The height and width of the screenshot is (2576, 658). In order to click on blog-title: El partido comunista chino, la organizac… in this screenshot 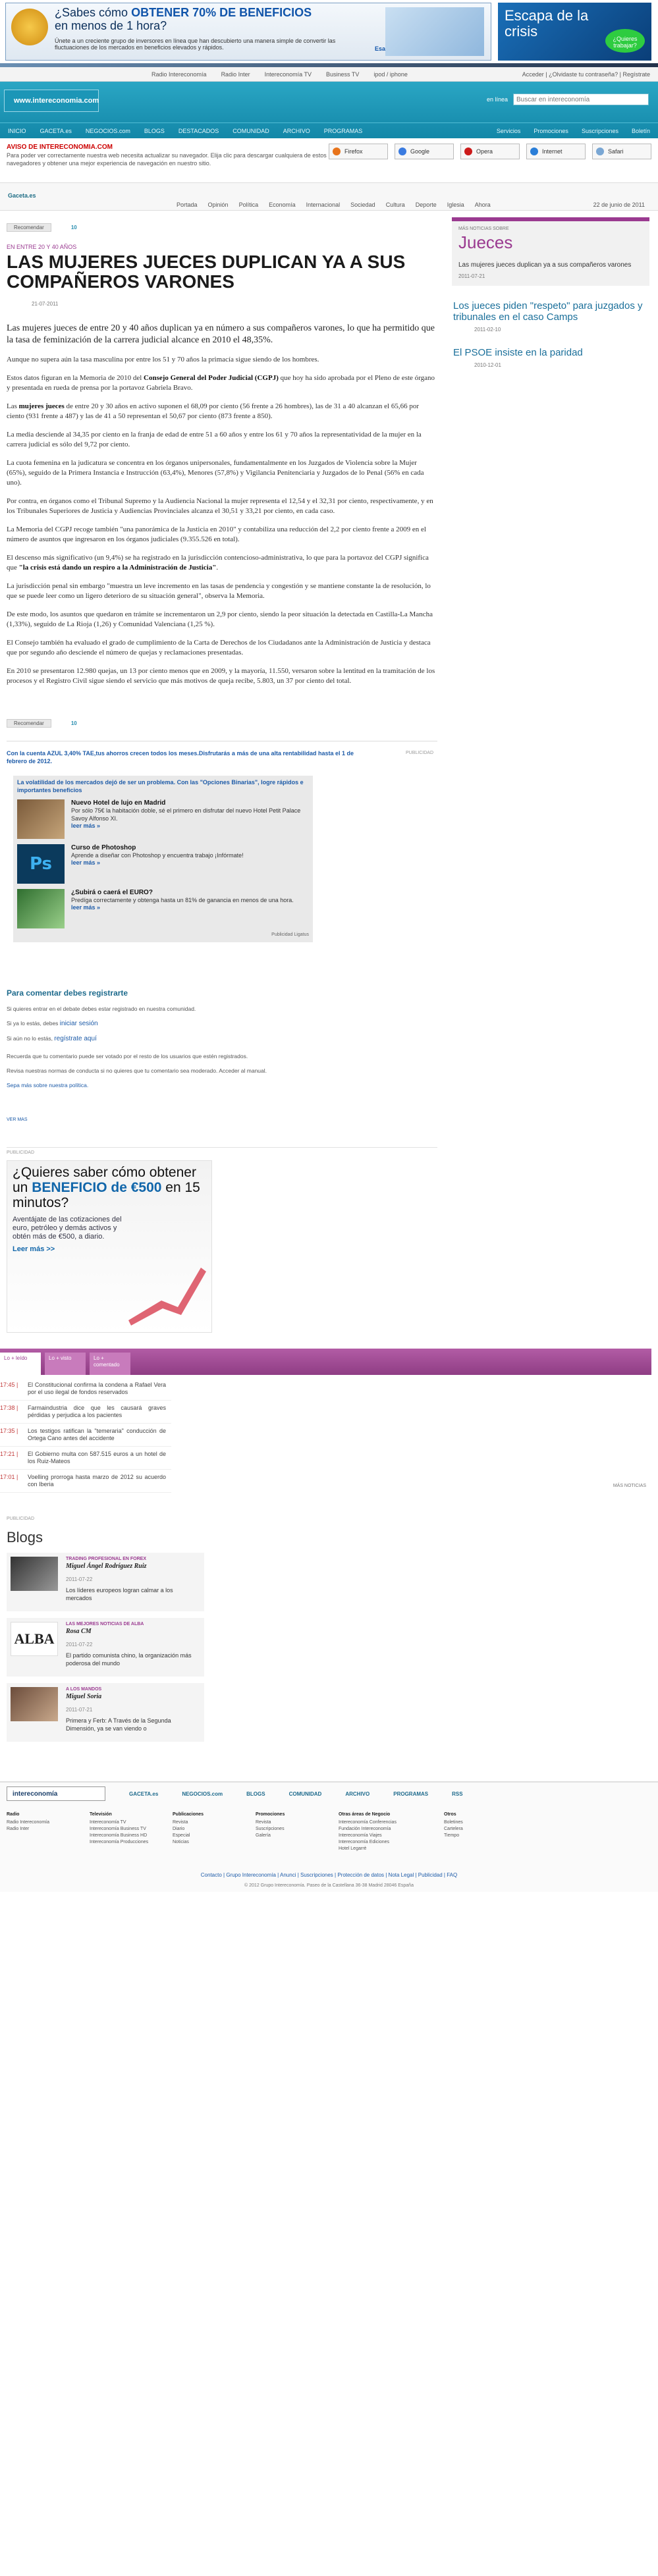, I will do `click(133, 1659)`.